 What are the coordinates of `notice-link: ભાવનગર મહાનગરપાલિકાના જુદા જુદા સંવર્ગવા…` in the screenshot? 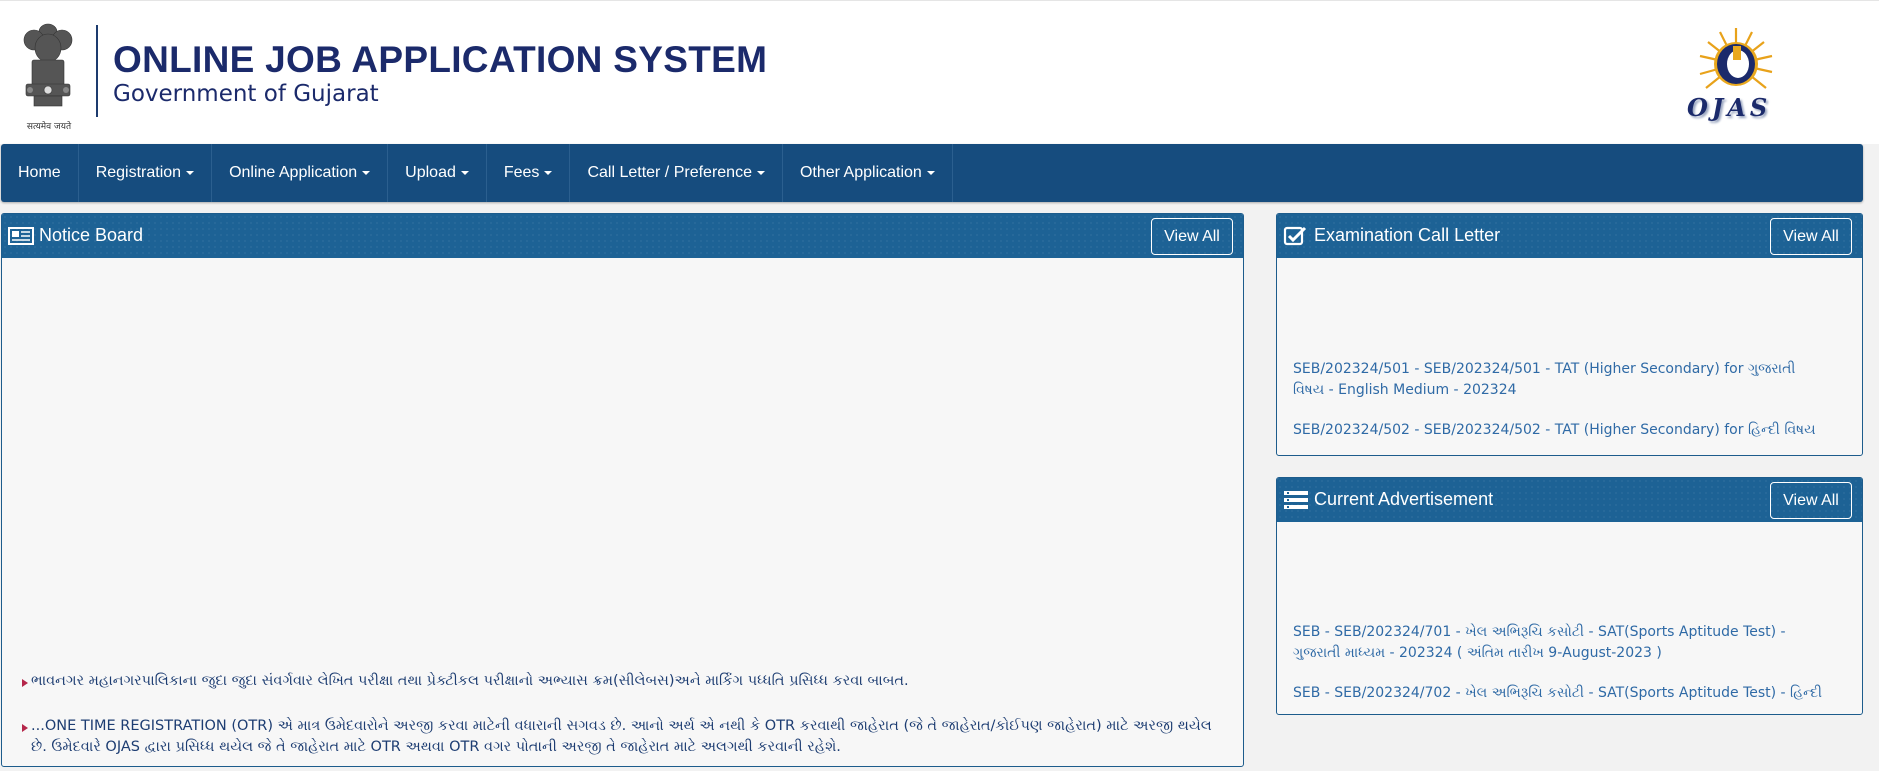 It's located at (470, 681).